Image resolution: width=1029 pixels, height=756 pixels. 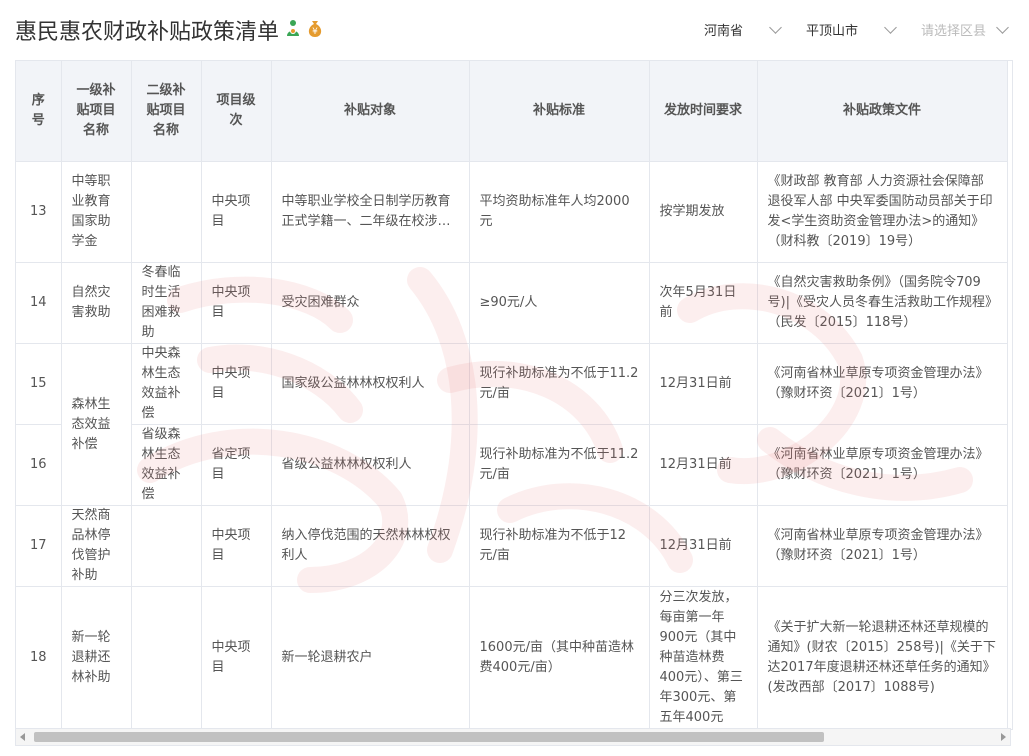 I want to click on col-header-target: 补贴对象, so click(x=370, y=111).